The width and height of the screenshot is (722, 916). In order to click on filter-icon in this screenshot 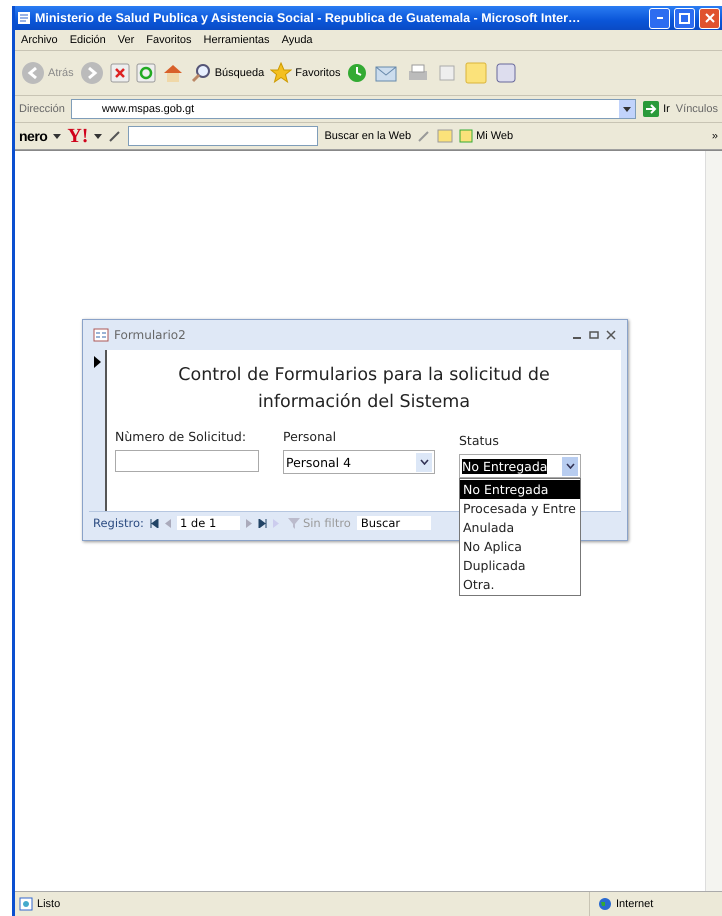, I will do `click(294, 523)`.